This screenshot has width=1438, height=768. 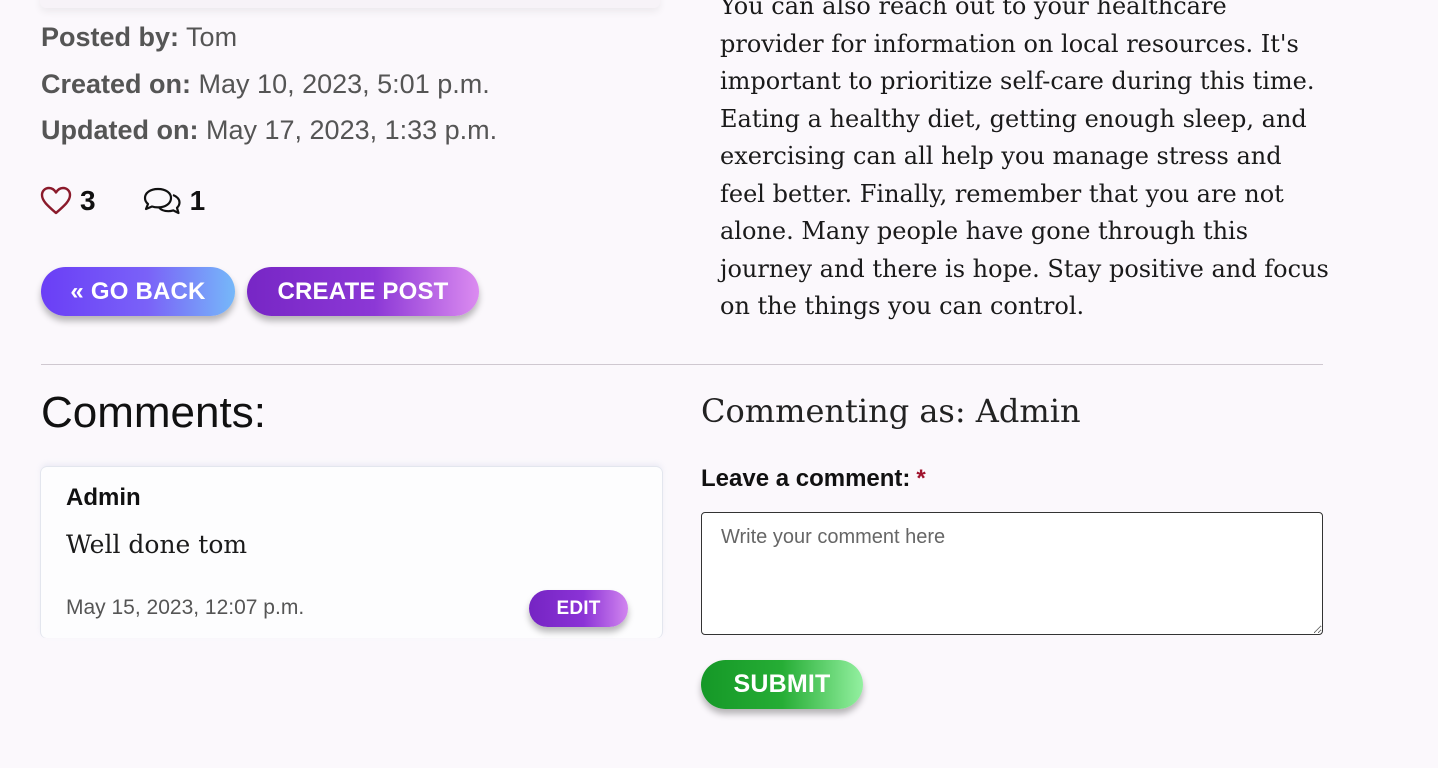 I want to click on post-stats: 3 1, so click(x=122, y=201).